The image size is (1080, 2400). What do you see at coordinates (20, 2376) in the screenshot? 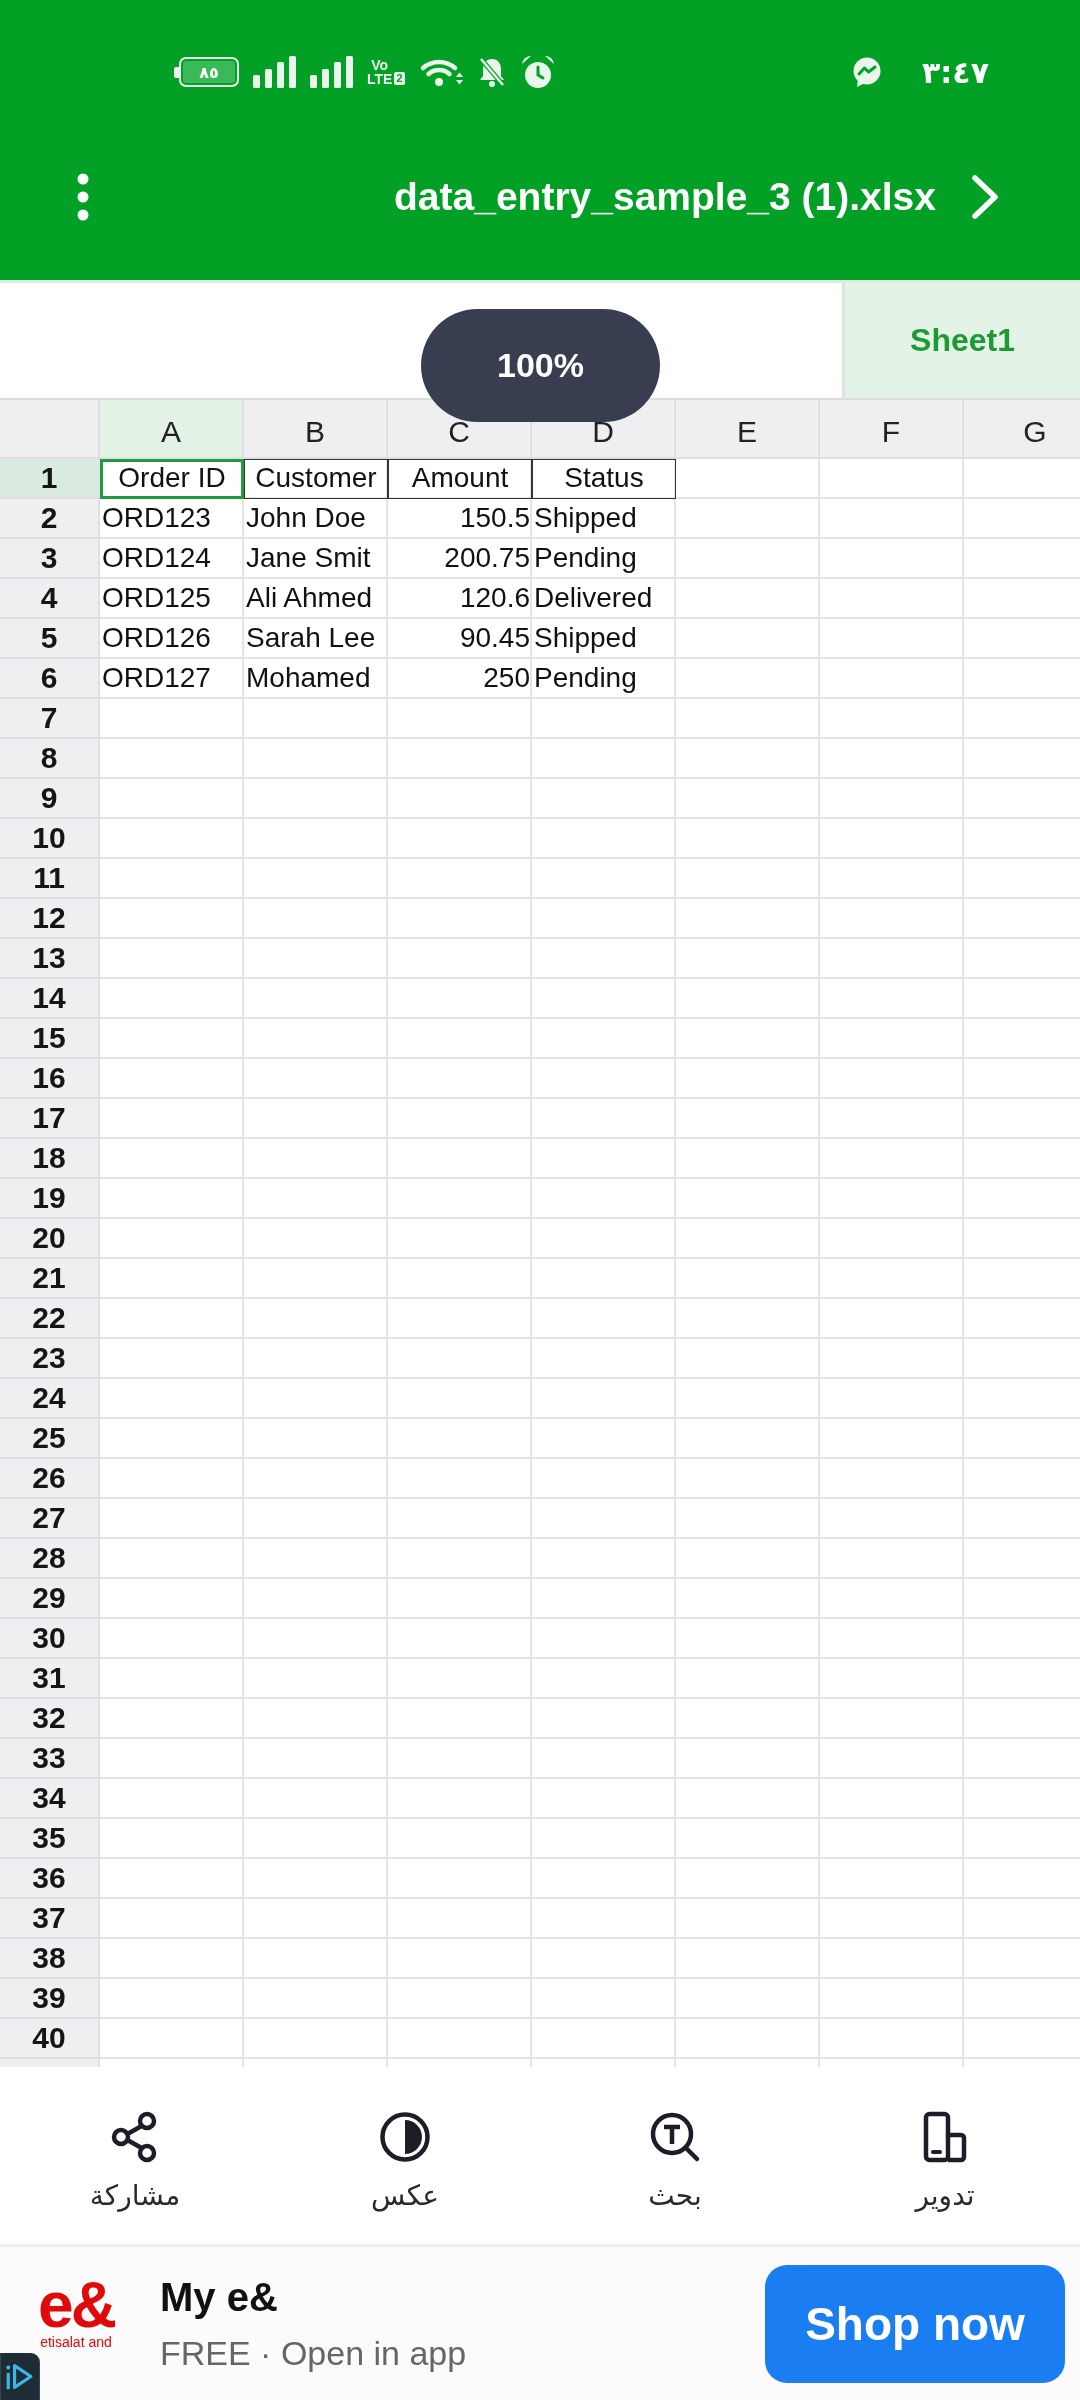
I see `ad-info-icon` at bounding box center [20, 2376].